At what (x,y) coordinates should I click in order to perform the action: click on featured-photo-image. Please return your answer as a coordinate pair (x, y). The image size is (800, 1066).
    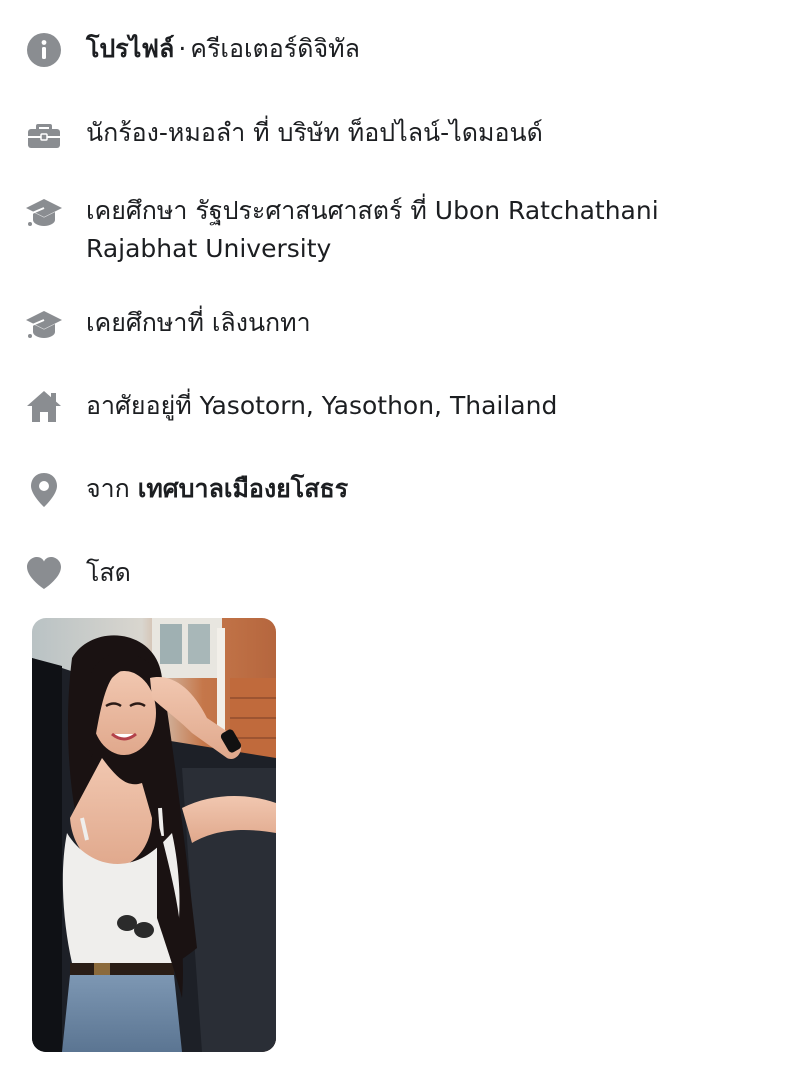
    Looking at the image, I should click on (154, 835).